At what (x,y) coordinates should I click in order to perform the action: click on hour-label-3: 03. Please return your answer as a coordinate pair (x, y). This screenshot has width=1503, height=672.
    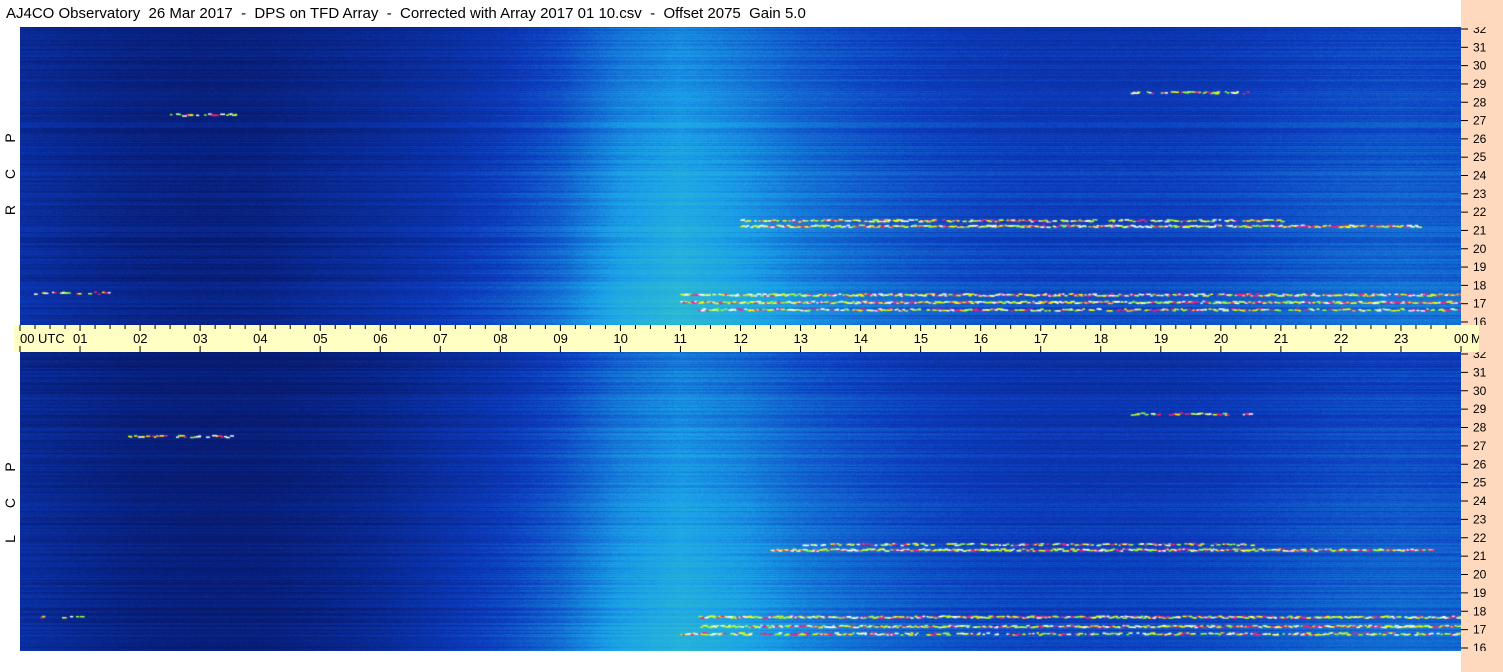
    Looking at the image, I should click on (200, 338).